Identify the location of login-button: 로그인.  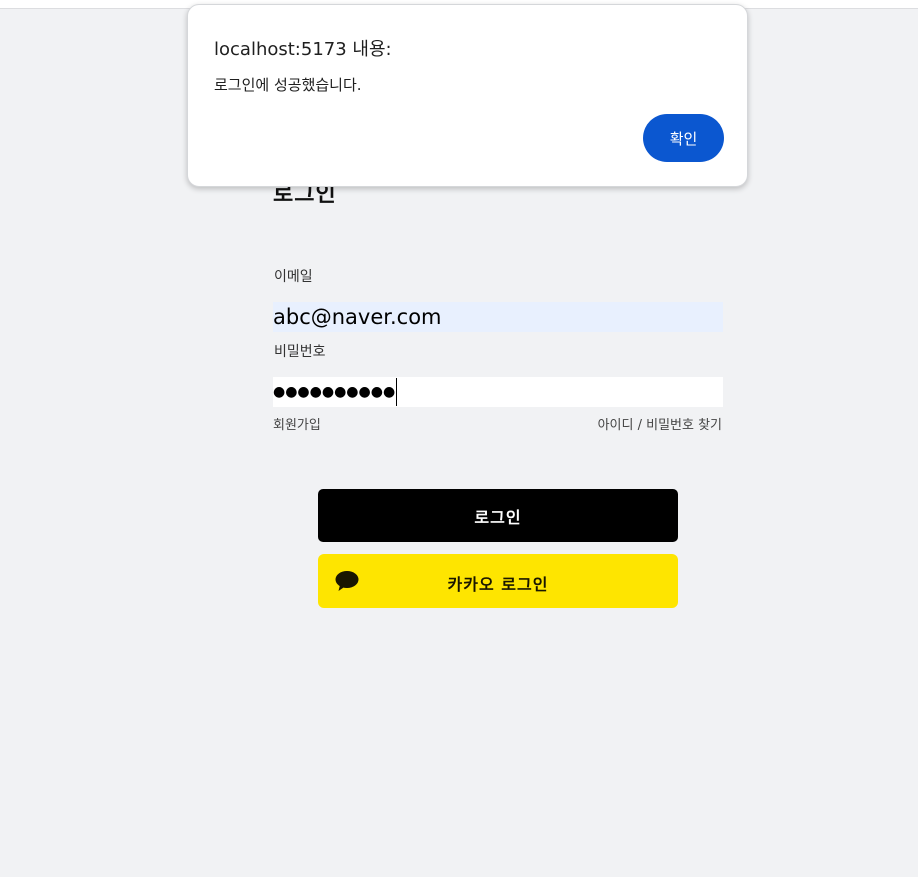
(498, 515).